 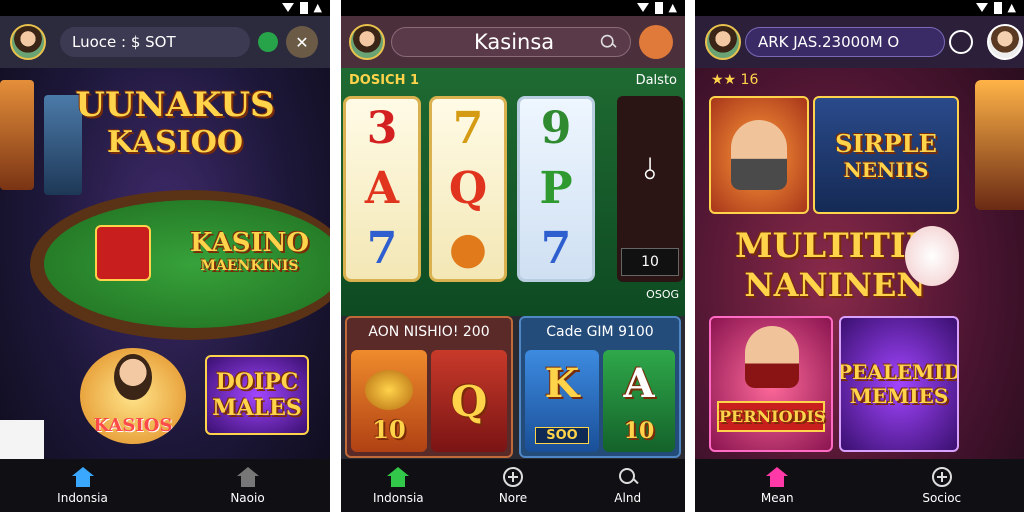 I want to click on nav-item-nore: Nore, so click(x=513, y=485).